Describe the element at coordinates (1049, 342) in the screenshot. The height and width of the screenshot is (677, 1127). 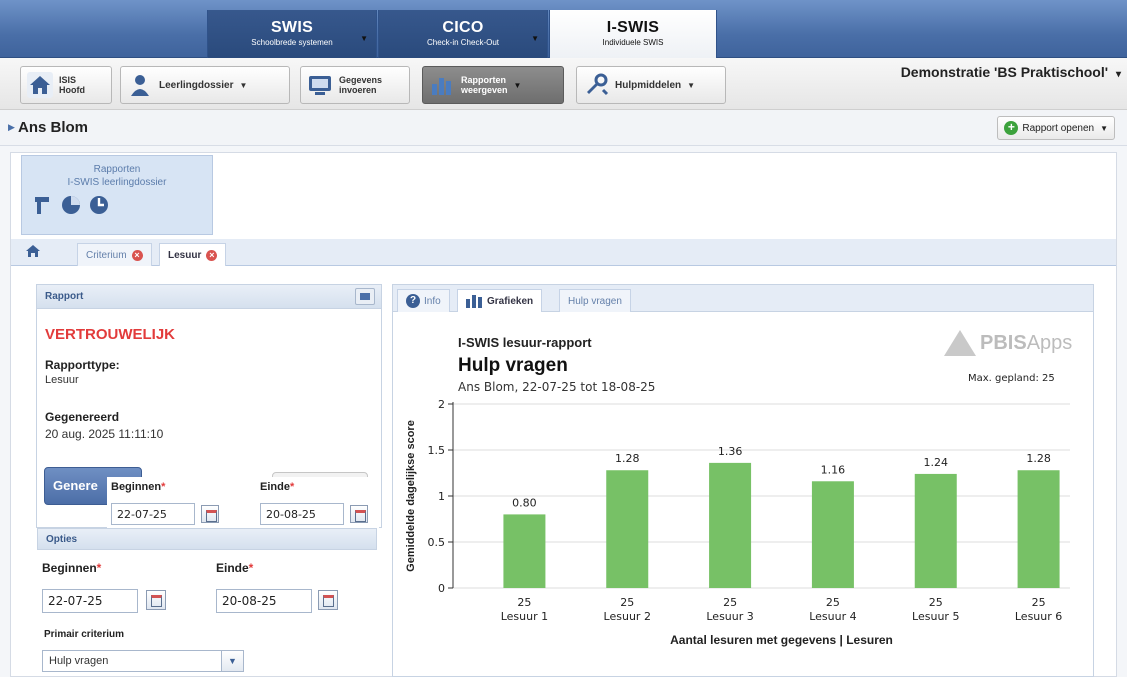
I see `logo-apps: Apps` at that location.